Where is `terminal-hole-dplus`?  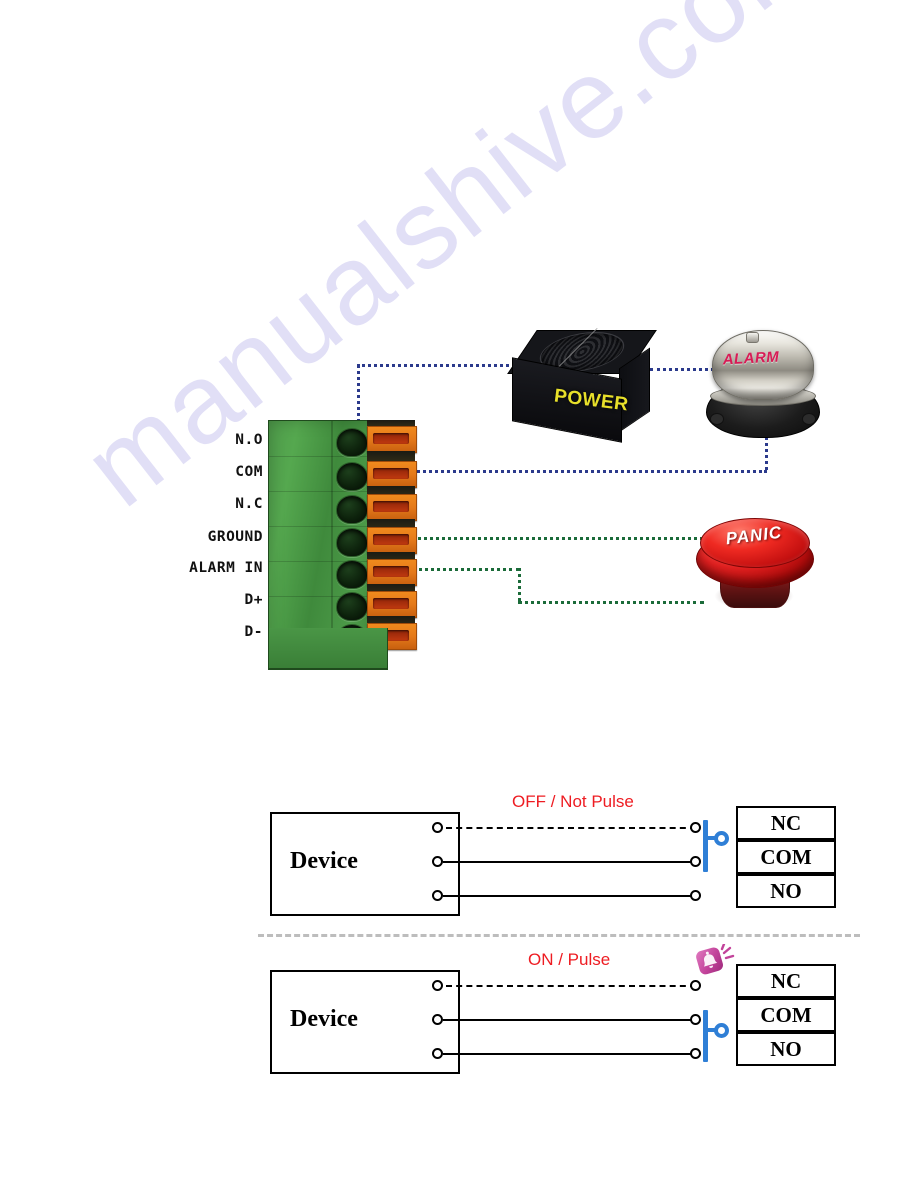
terminal-hole-dplus is located at coordinates (352, 606).